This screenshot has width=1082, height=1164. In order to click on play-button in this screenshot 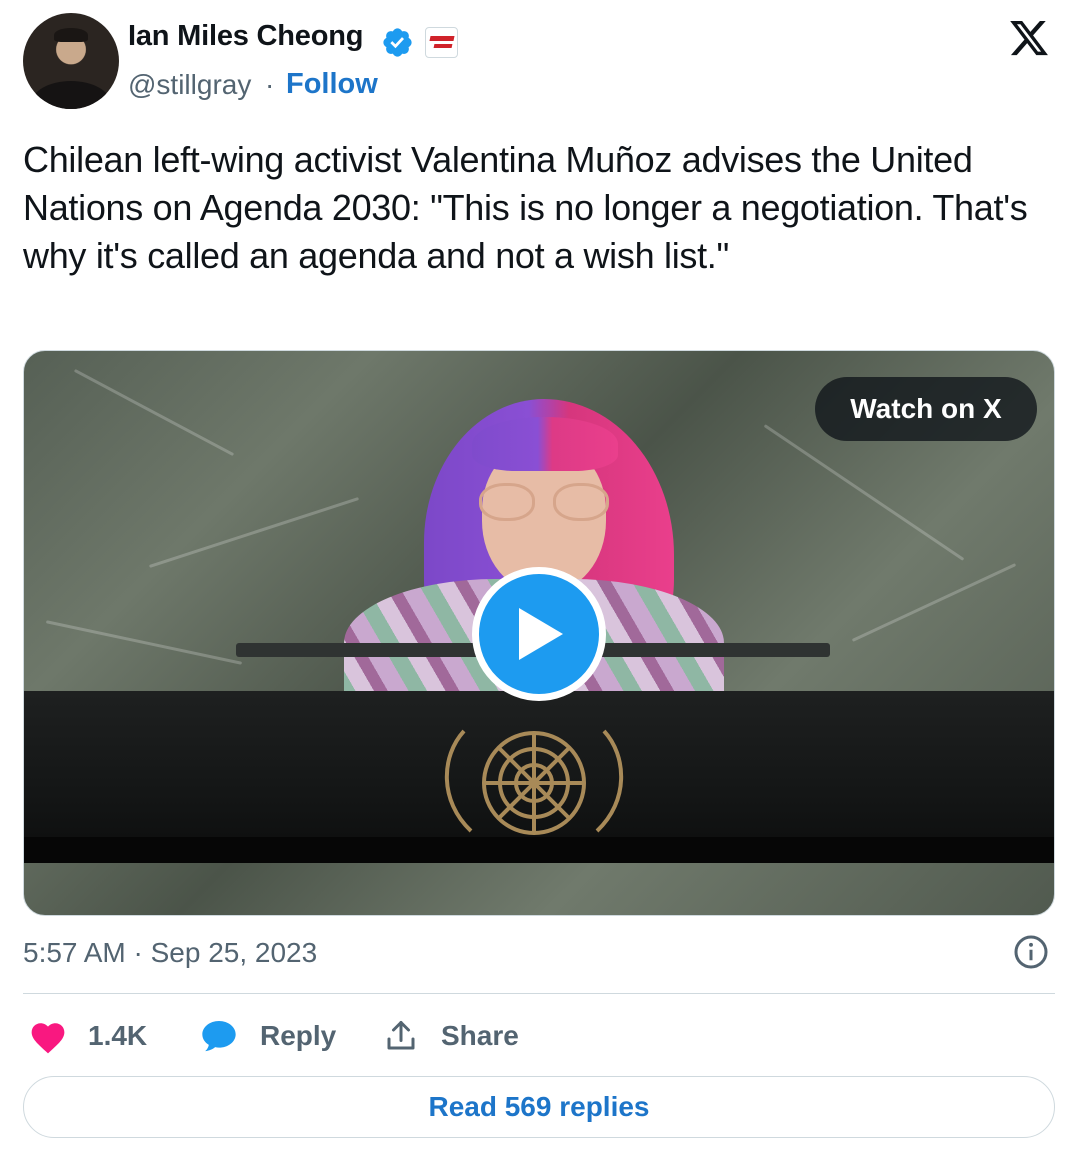, I will do `click(539, 634)`.